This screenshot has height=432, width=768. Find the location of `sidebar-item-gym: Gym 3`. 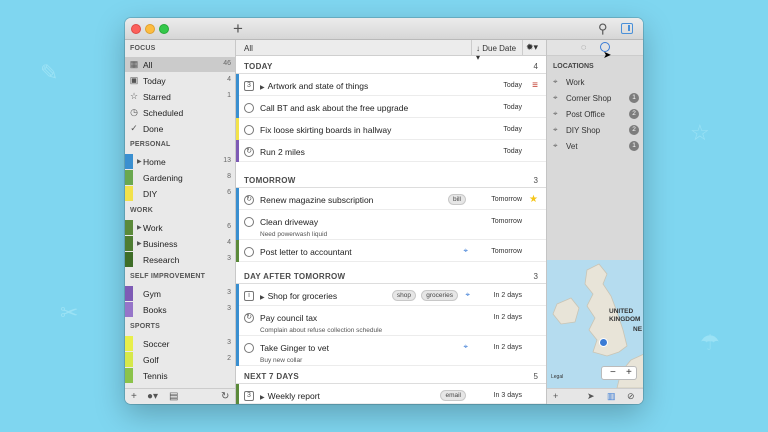

sidebar-item-gym: Gym 3 is located at coordinates (180, 293).